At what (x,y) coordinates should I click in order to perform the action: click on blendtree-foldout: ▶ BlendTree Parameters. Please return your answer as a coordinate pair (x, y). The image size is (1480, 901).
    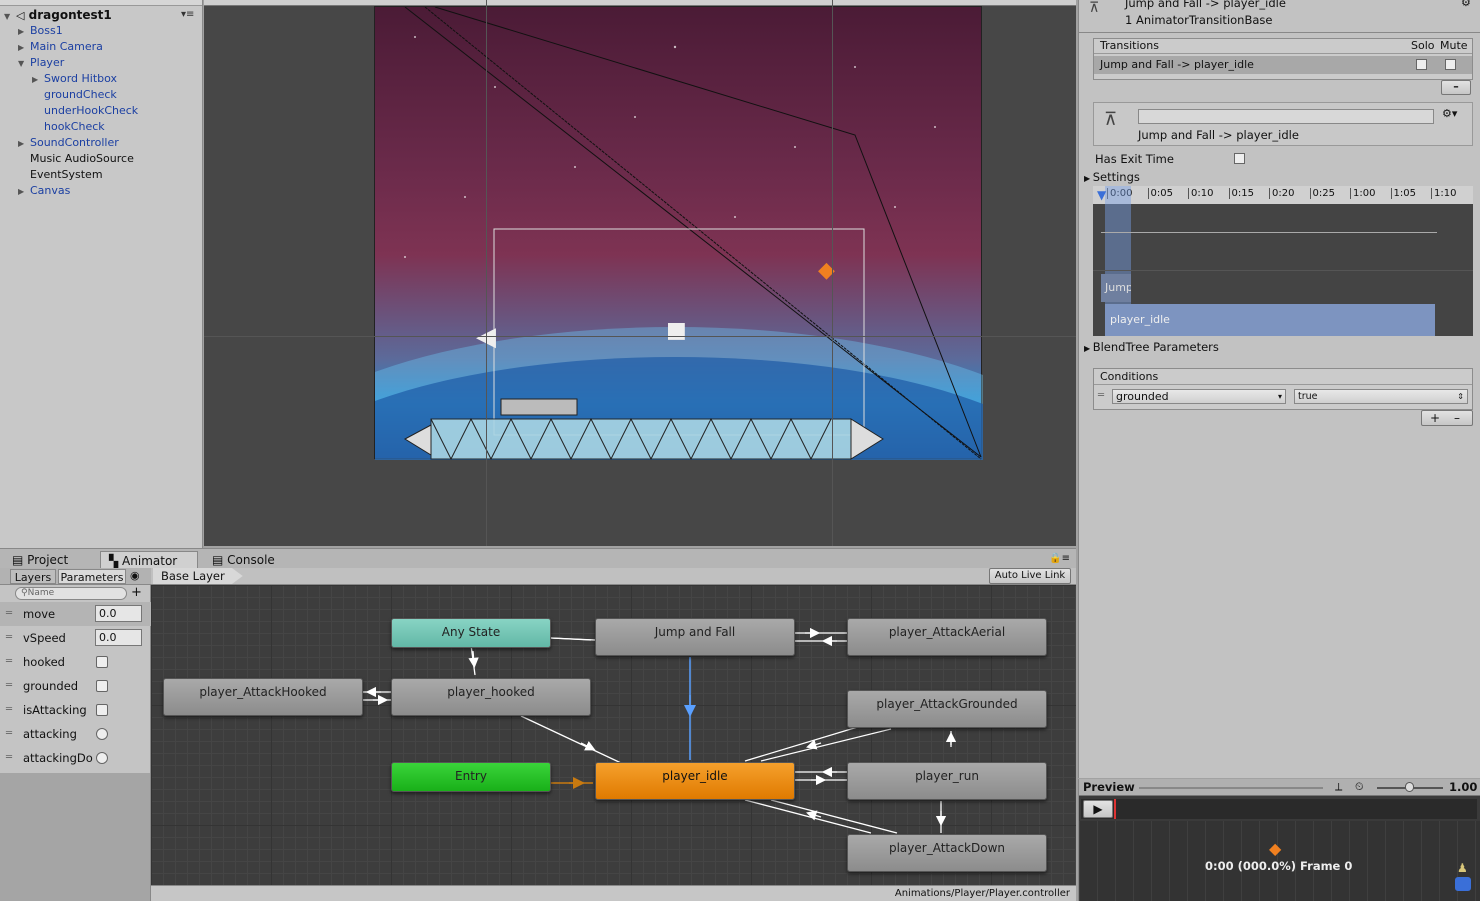
    Looking at the image, I should click on (1151, 347).